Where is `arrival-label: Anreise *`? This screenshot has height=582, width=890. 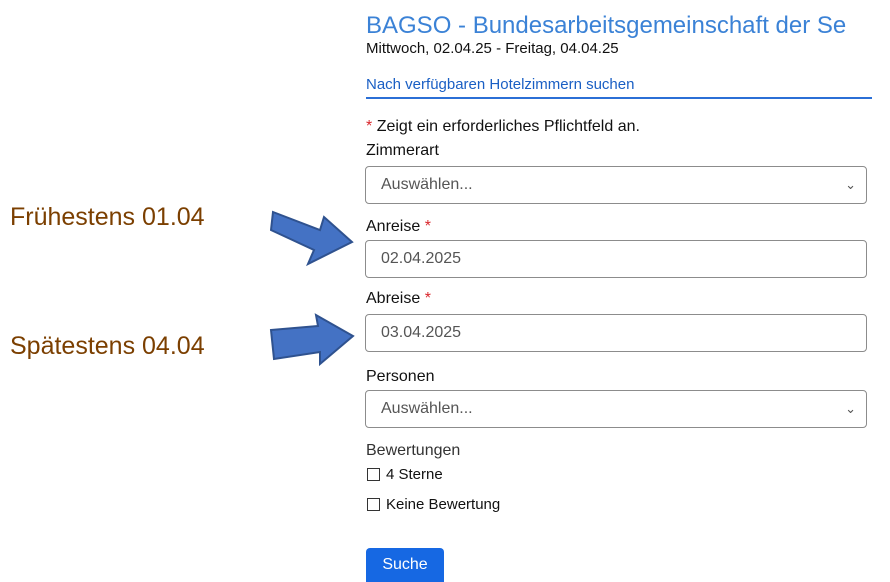
arrival-label: Anreise * is located at coordinates (398, 227).